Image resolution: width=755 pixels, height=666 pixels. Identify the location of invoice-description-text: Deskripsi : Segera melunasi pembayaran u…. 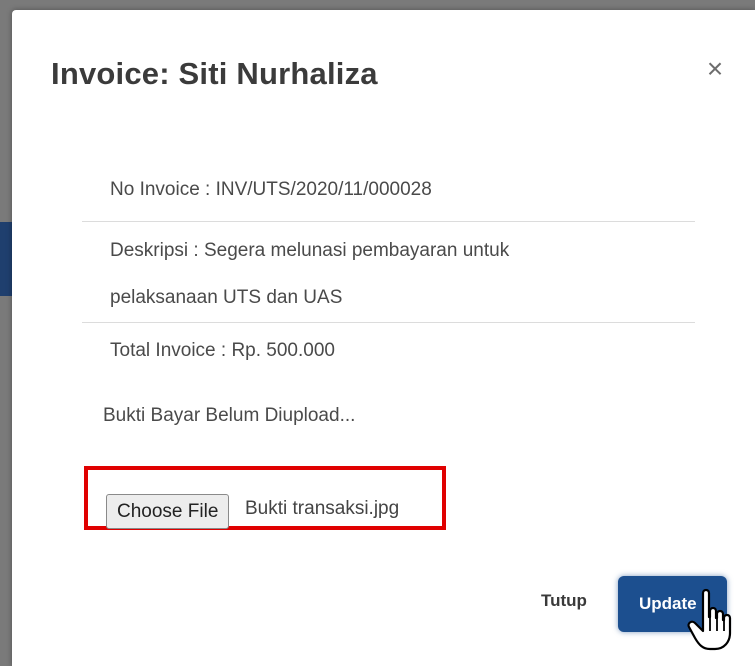
(310, 274).